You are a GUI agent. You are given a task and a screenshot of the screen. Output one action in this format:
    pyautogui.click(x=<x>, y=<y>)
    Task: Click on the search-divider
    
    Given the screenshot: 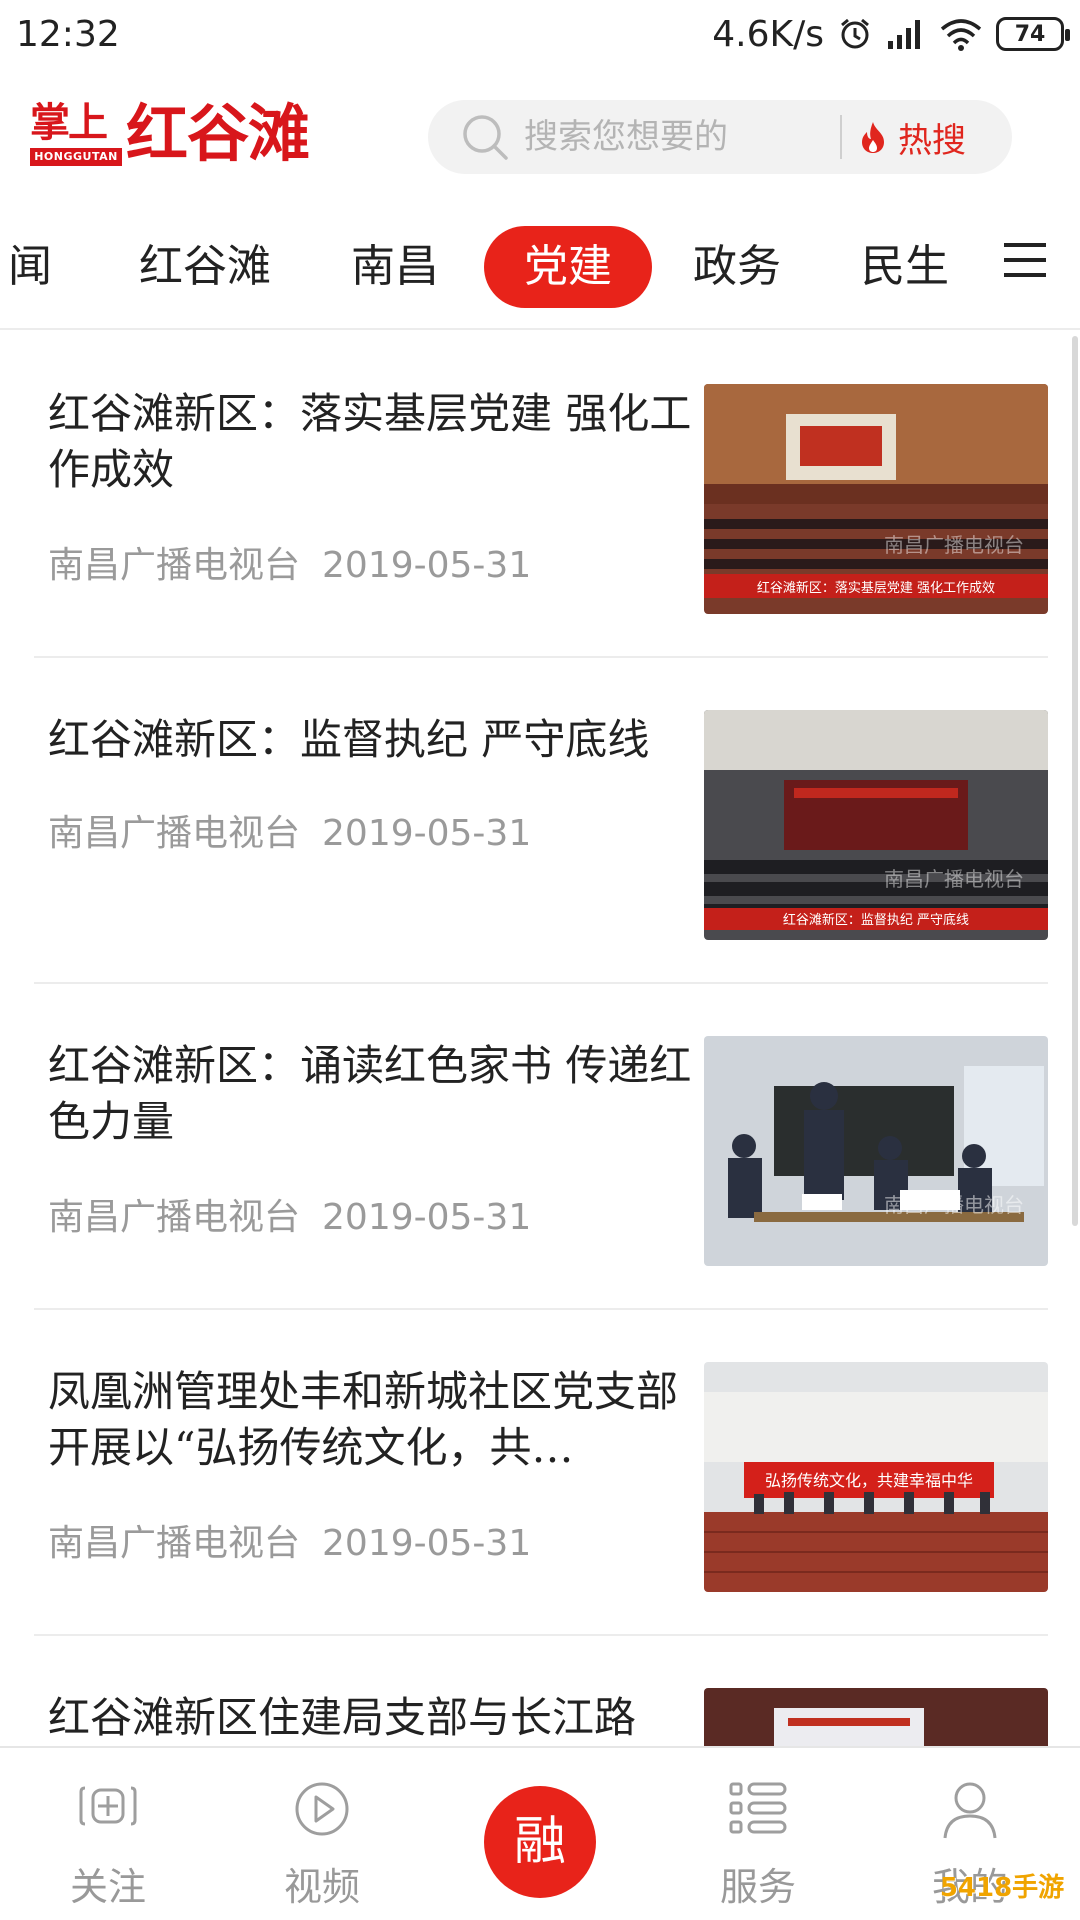 What is the action you would take?
    pyautogui.click(x=841, y=137)
    